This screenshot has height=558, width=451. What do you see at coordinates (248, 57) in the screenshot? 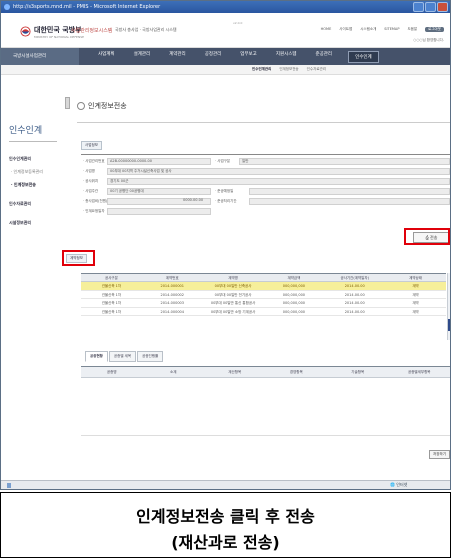
I see `nav-item: 업무보고` at bounding box center [248, 57].